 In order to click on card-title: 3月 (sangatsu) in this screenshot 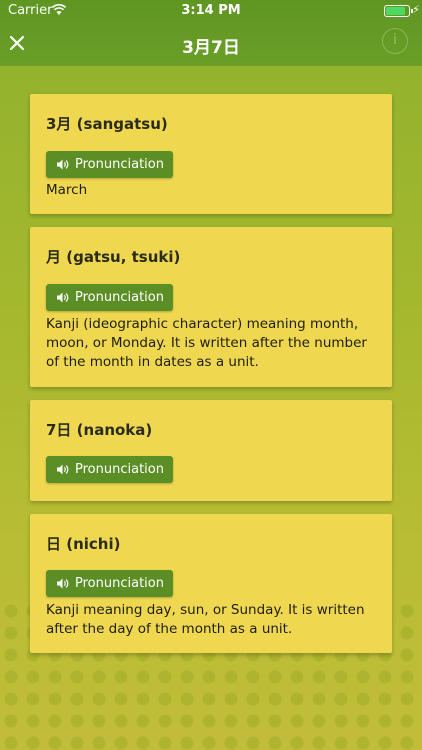, I will do `click(107, 124)`.